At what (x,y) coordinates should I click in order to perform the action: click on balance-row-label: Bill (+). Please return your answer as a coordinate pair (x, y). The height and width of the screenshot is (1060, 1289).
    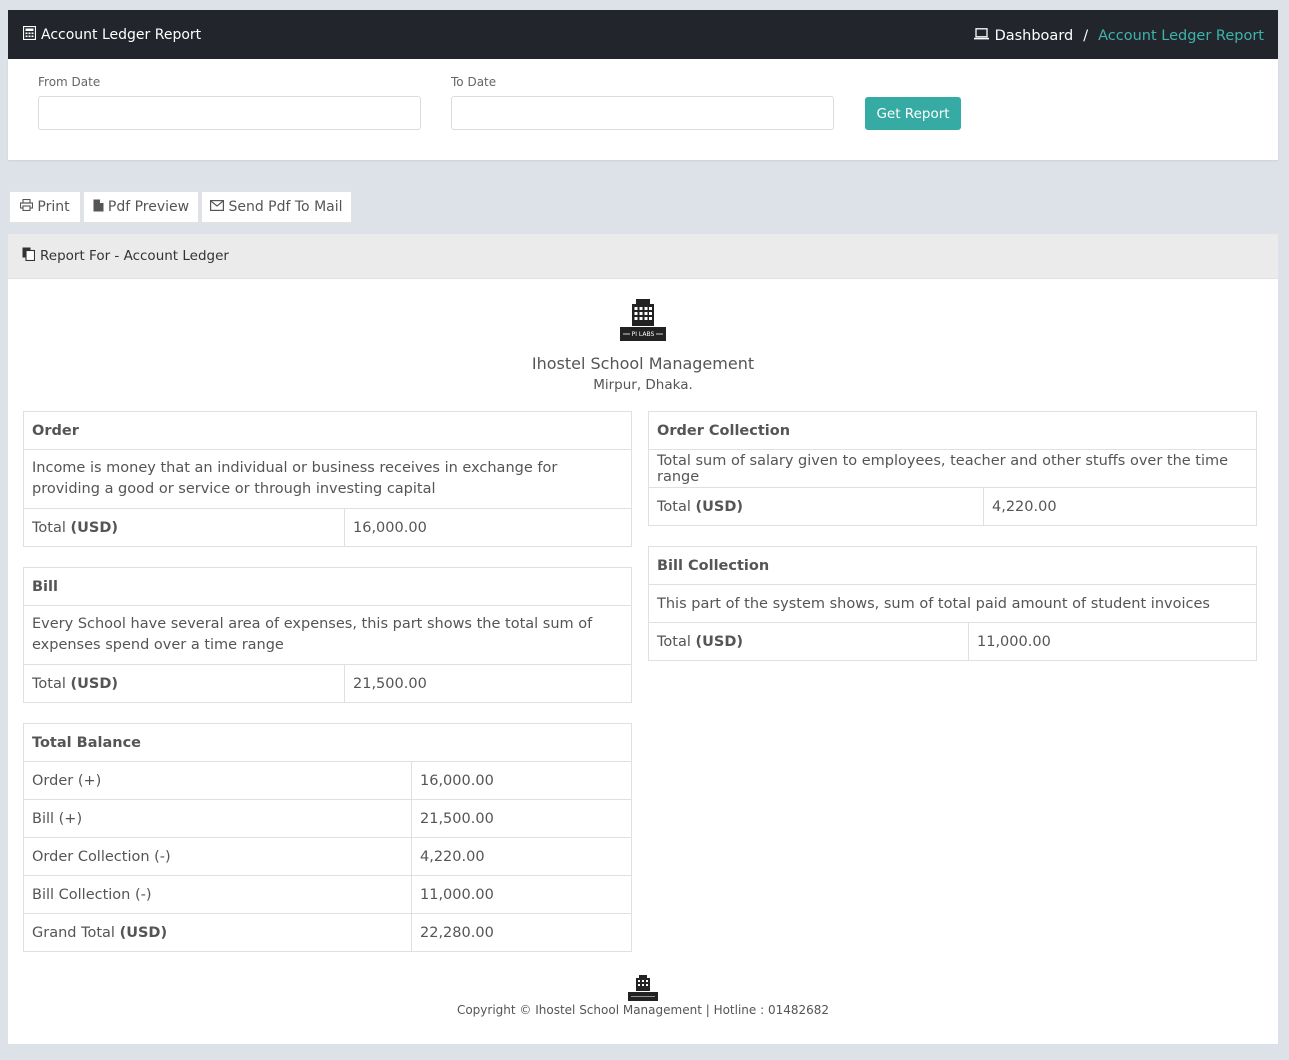
    Looking at the image, I should click on (217, 818).